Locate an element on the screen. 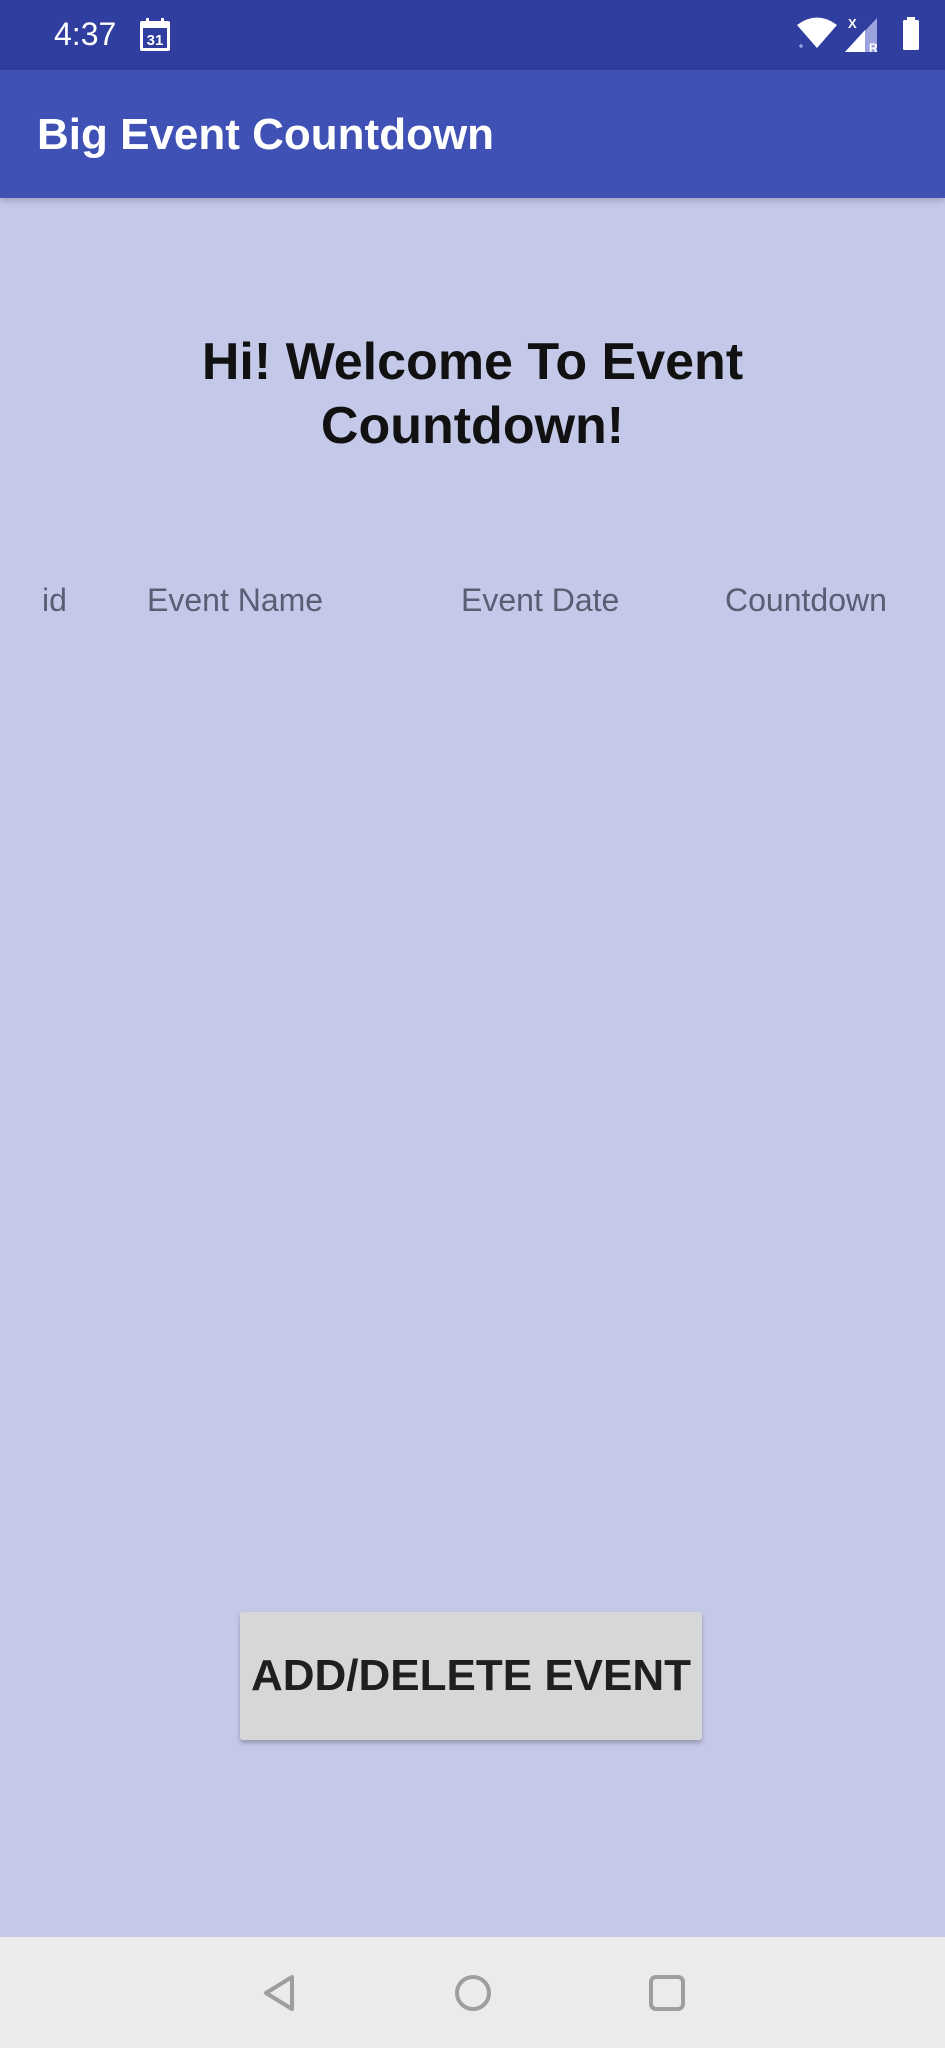 The height and width of the screenshot is (2048, 945). app-bar: Big Event Countdown is located at coordinates (472, 134).